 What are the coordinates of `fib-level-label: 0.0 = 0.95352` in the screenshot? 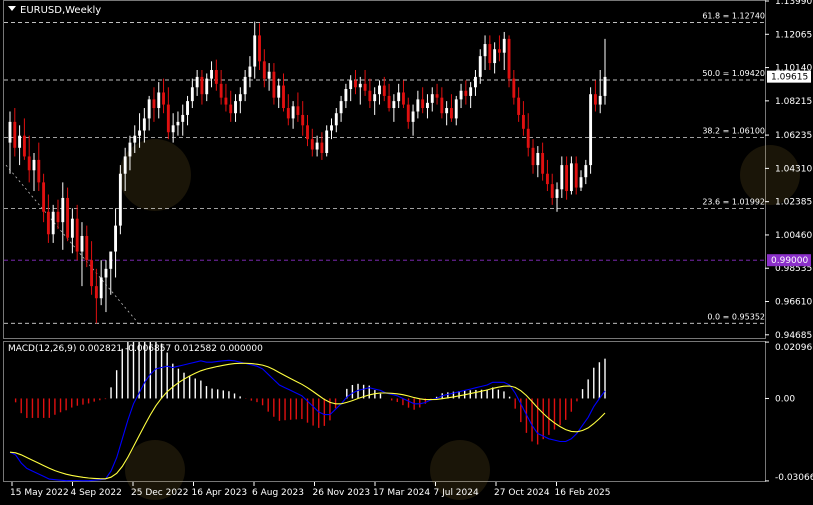 It's located at (736, 316).